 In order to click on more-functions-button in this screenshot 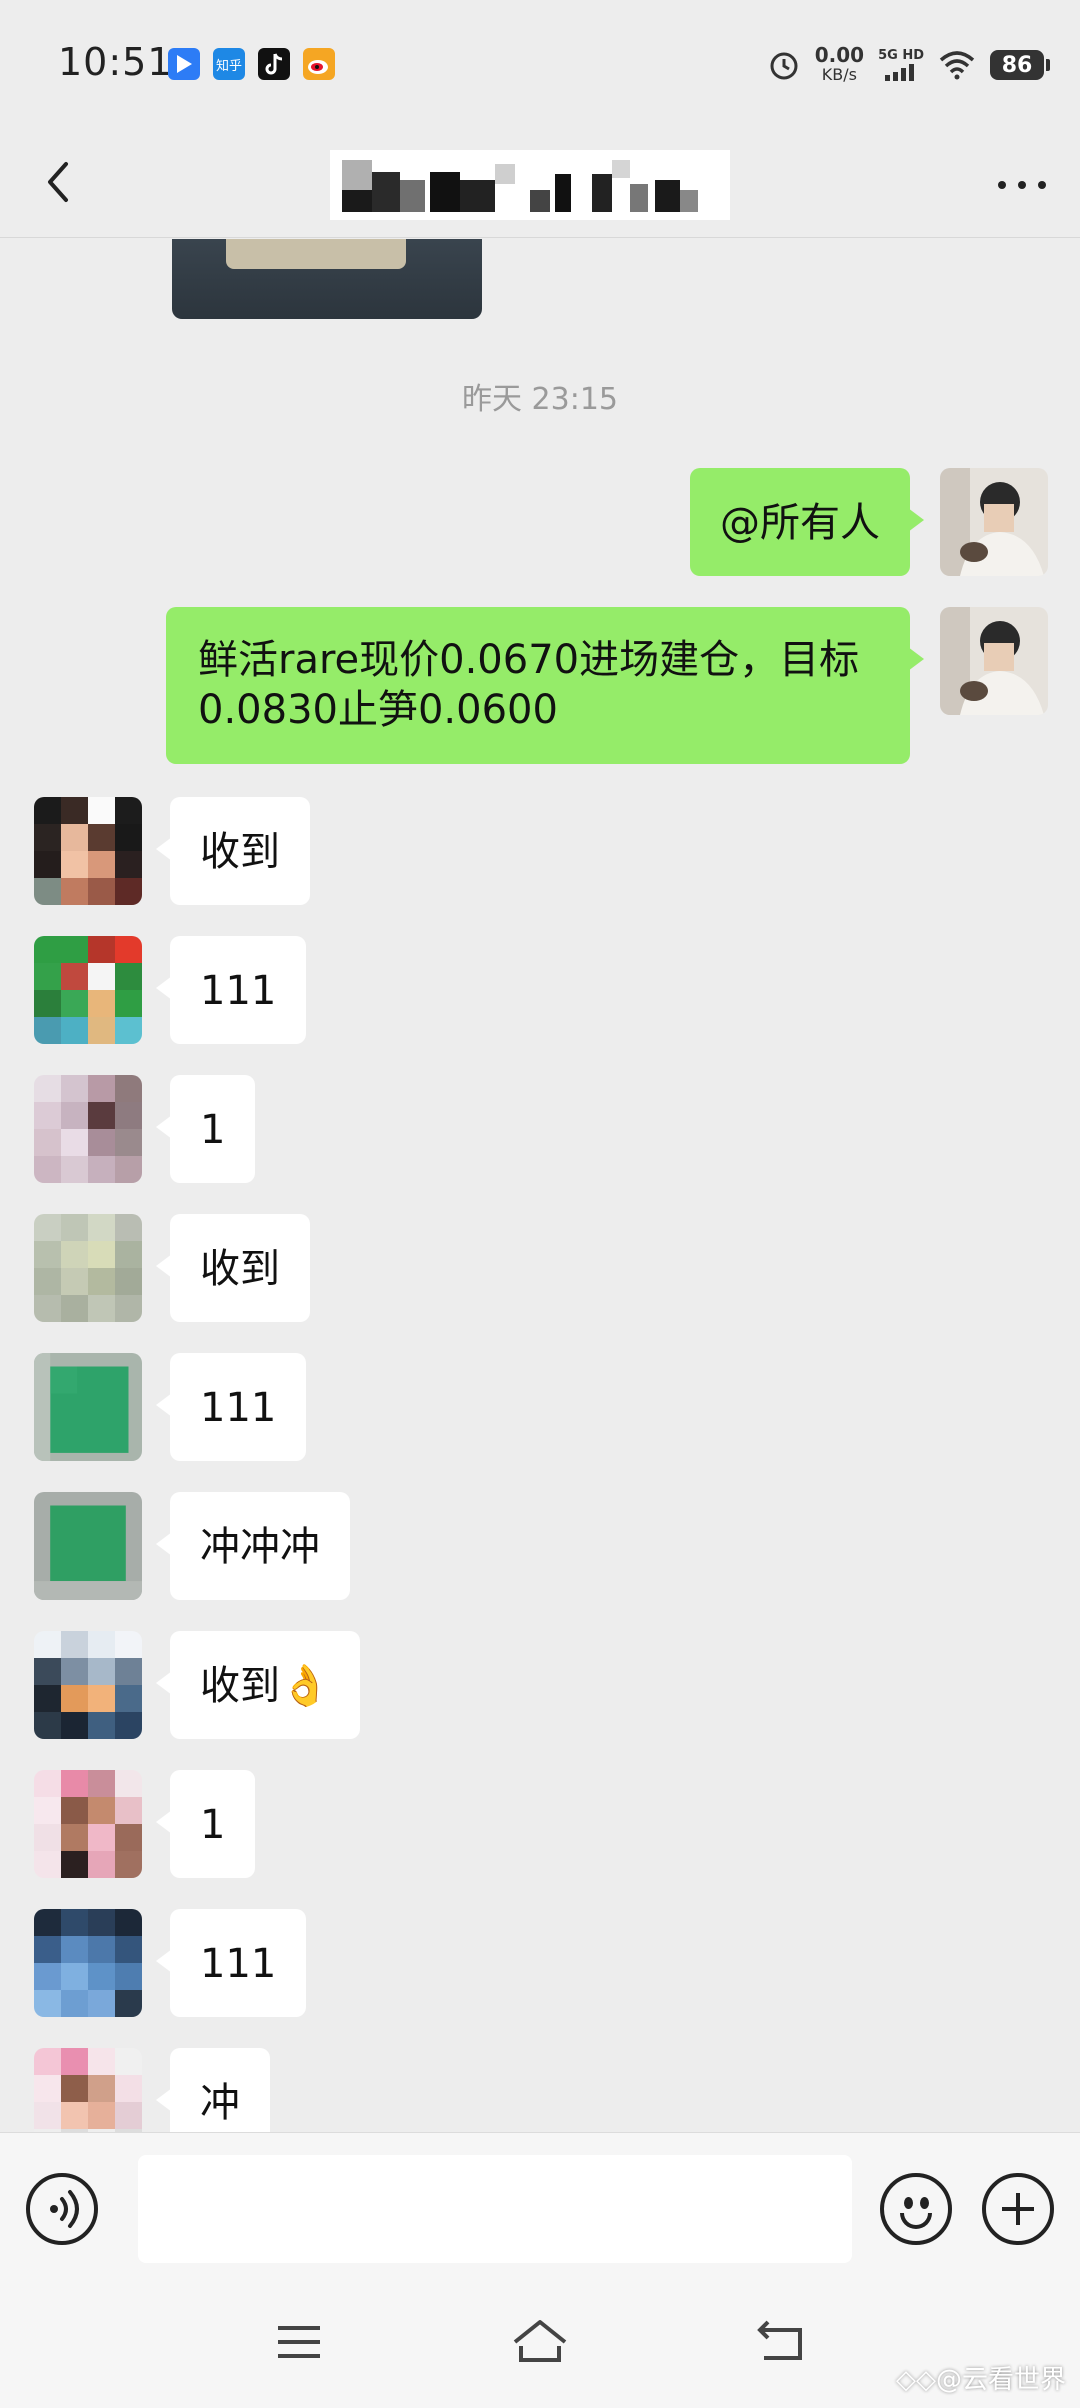, I will do `click(1018, 2209)`.